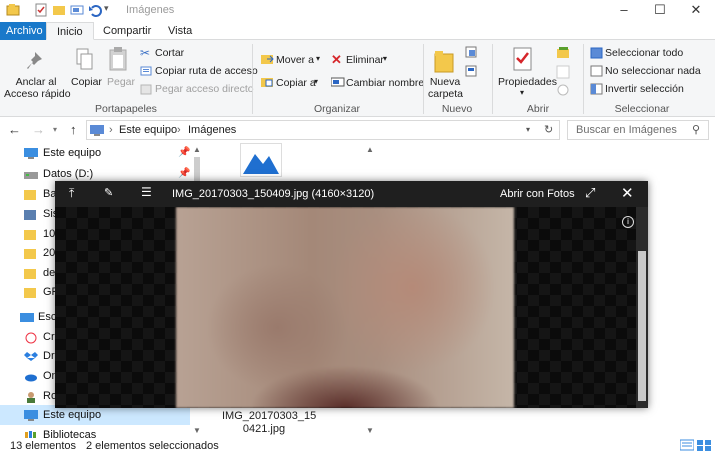 The image size is (715, 454). What do you see at coordinates (385, 58) in the screenshot?
I see `delete-dropdown-icon: ▾` at bounding box center [385, 58].